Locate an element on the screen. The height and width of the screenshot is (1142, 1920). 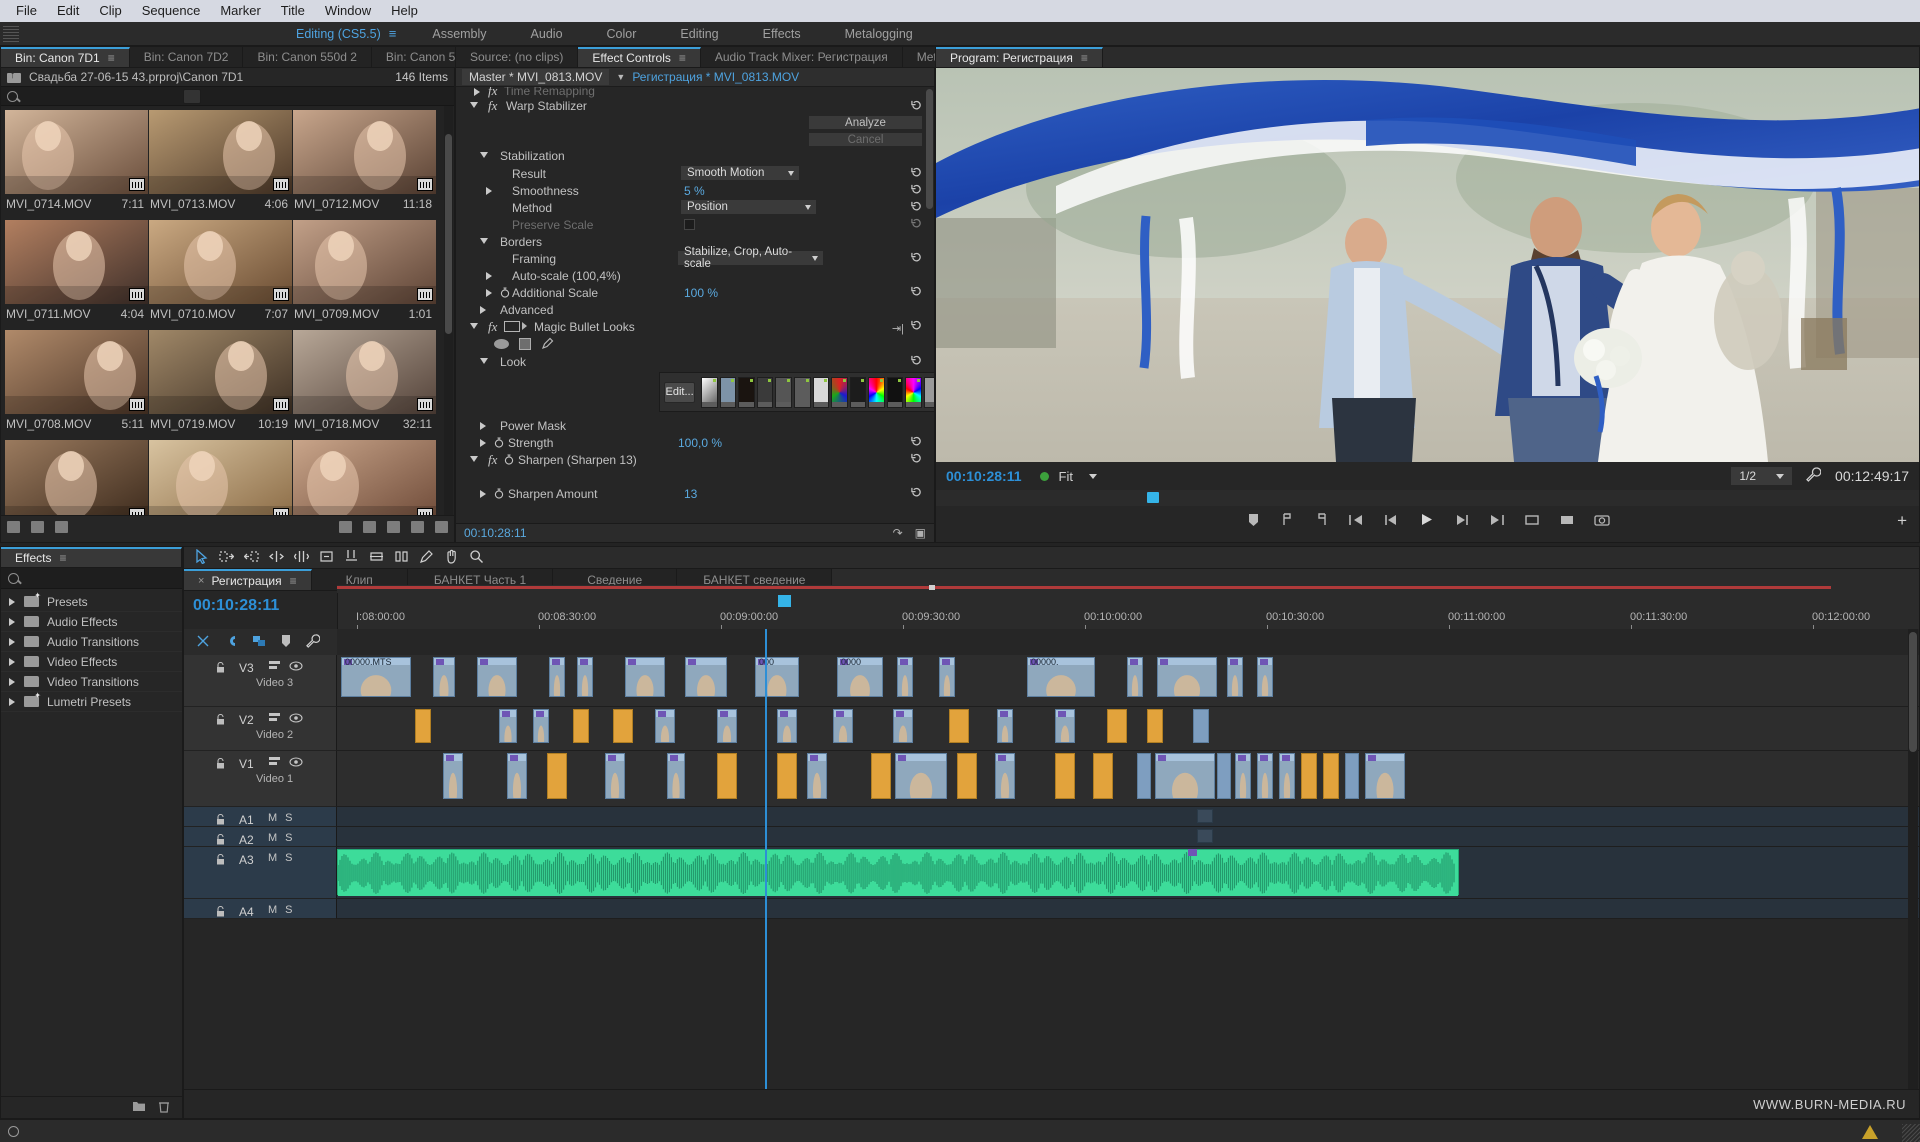
tab-program-monitor: Program: Регистрация ≡ is located at coordinates (1019, 57).